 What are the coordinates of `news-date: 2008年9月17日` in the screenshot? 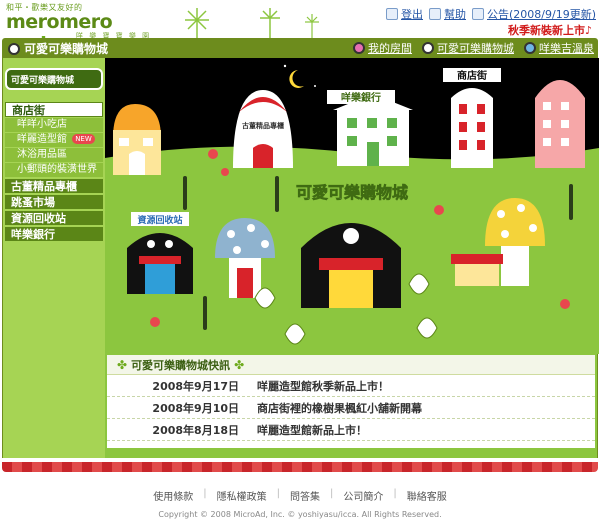 It's located at (195, 386).